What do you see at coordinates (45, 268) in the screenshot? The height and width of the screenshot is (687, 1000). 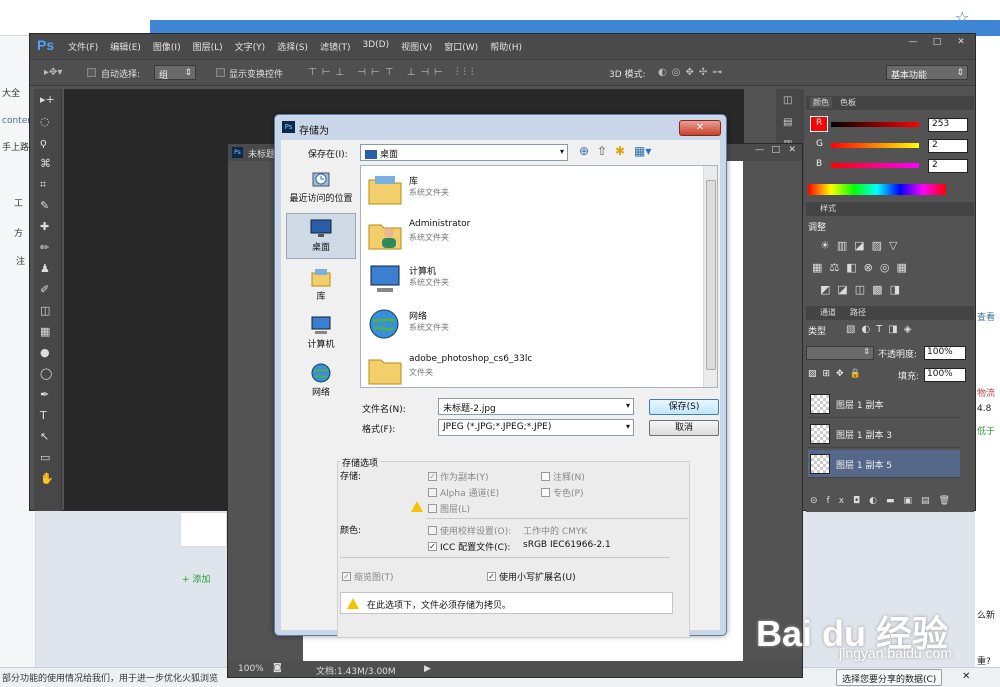 I see `stamp-tool-icon: ♟` at bounding box center [45, 268].